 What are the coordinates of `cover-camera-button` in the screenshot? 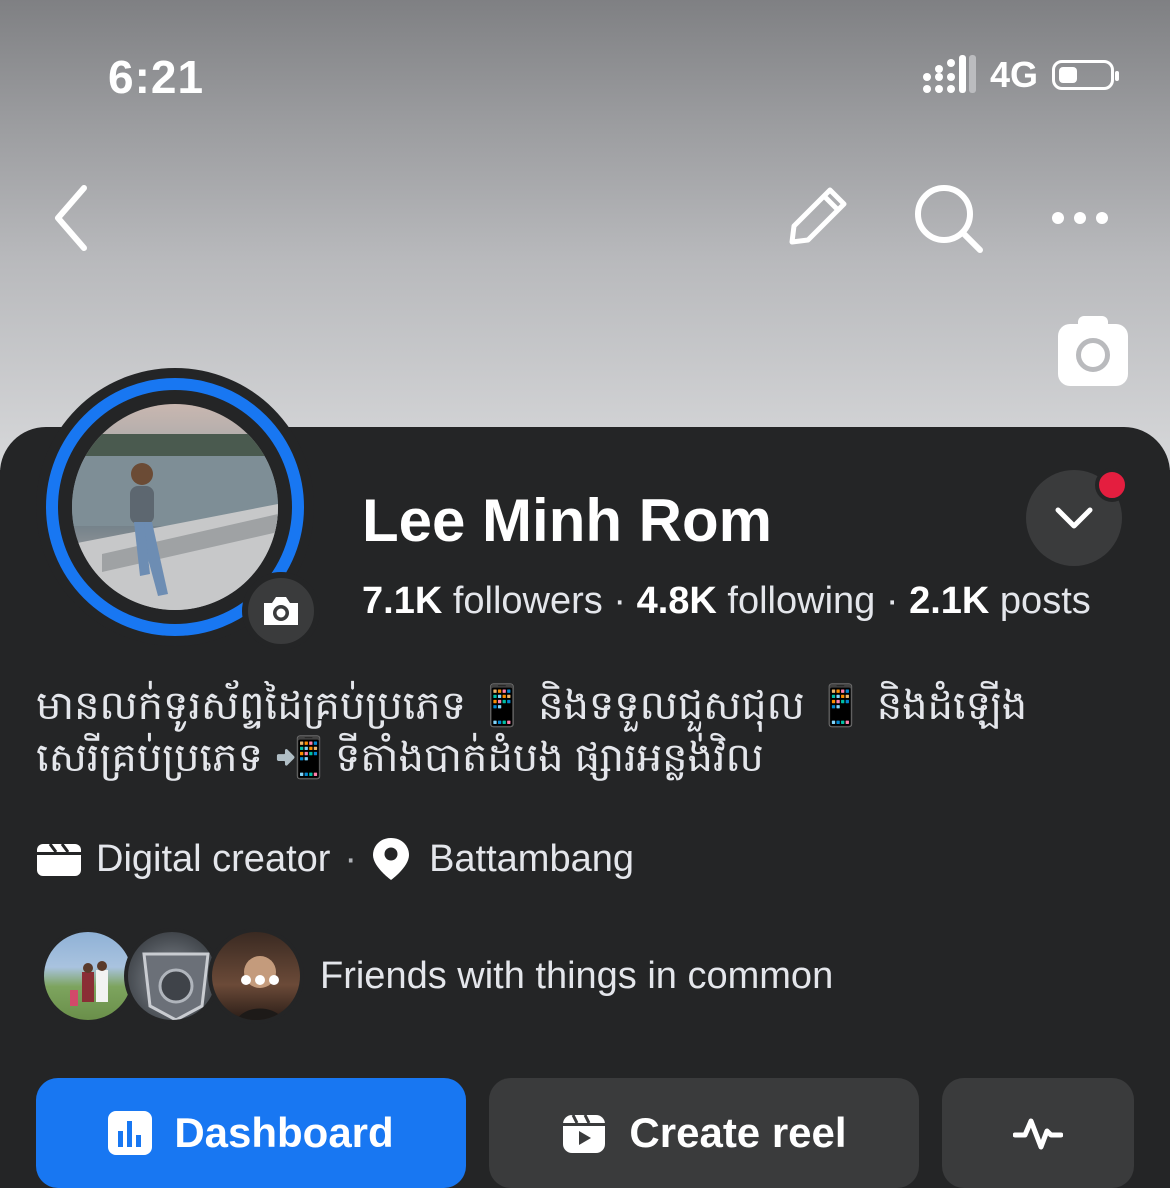 It's located at (1093, 351).